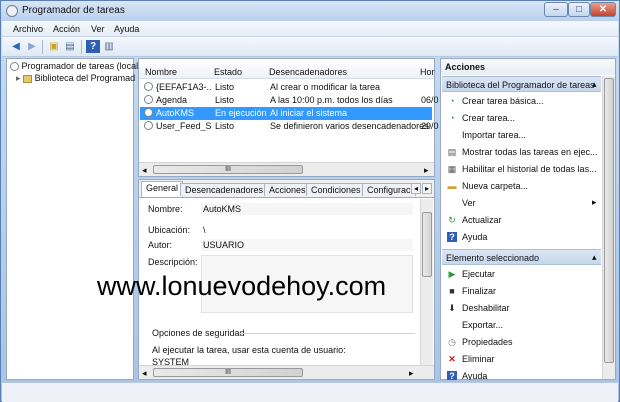 The width and height of the screenshot is (620, 402). What do you see at coordinates (242, 286) in the screenshot?
I see `watermark-text: www.lonuevodehoy.com` at bounding box center [242, 286].